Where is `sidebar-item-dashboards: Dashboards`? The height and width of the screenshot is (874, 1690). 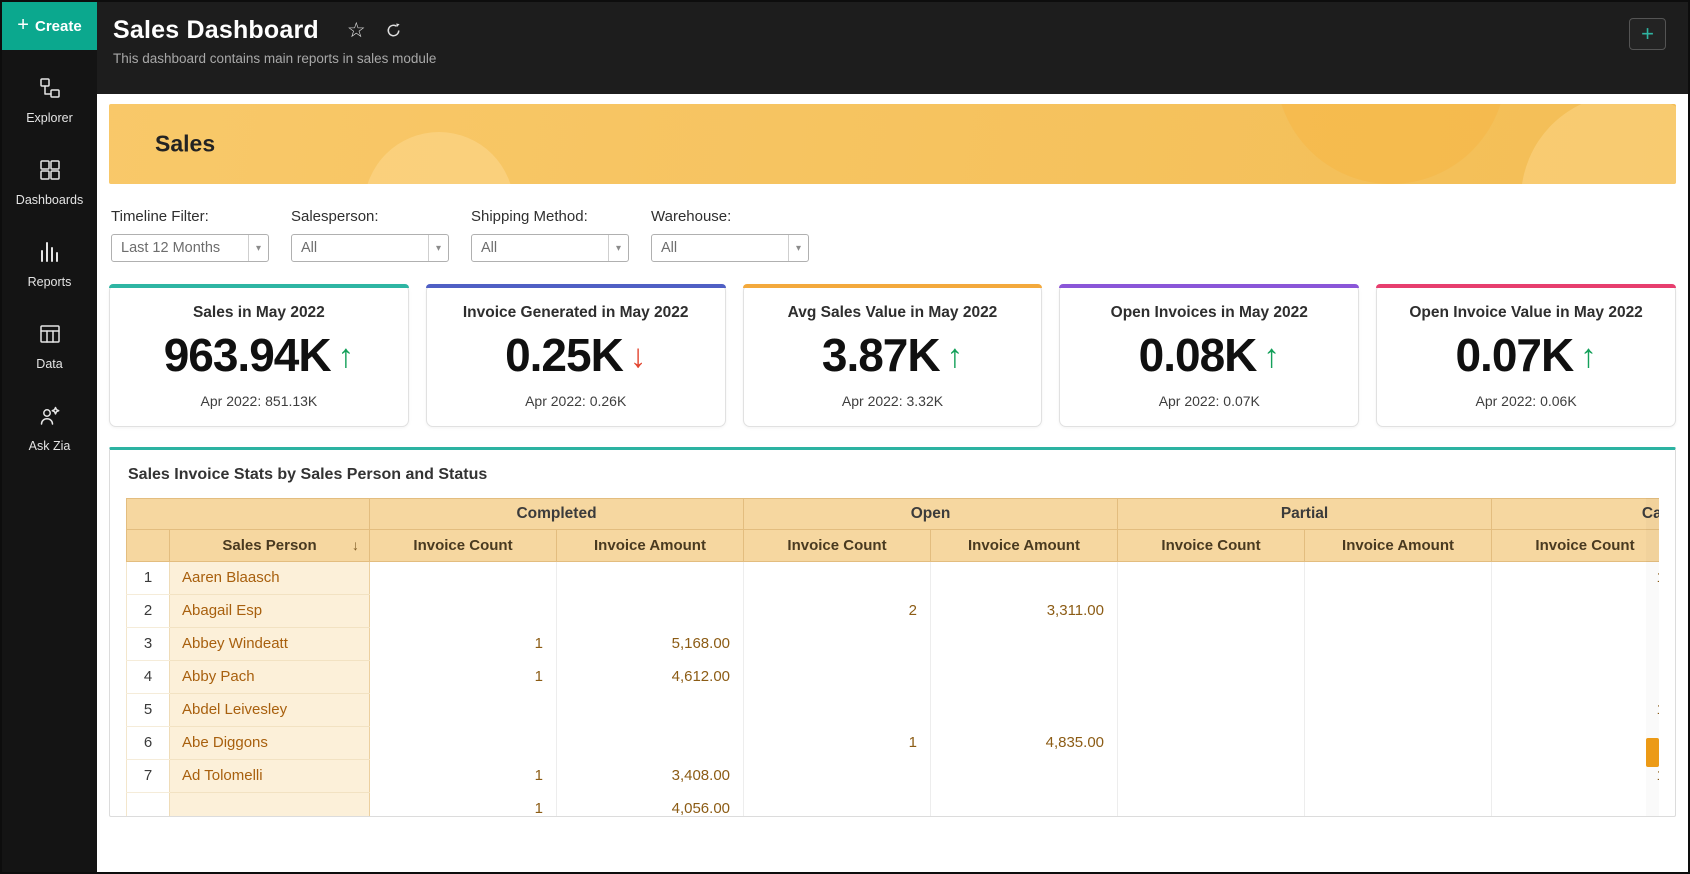 sidebar-item-dashboards: Dashboards is located at coordinates (49, 182).